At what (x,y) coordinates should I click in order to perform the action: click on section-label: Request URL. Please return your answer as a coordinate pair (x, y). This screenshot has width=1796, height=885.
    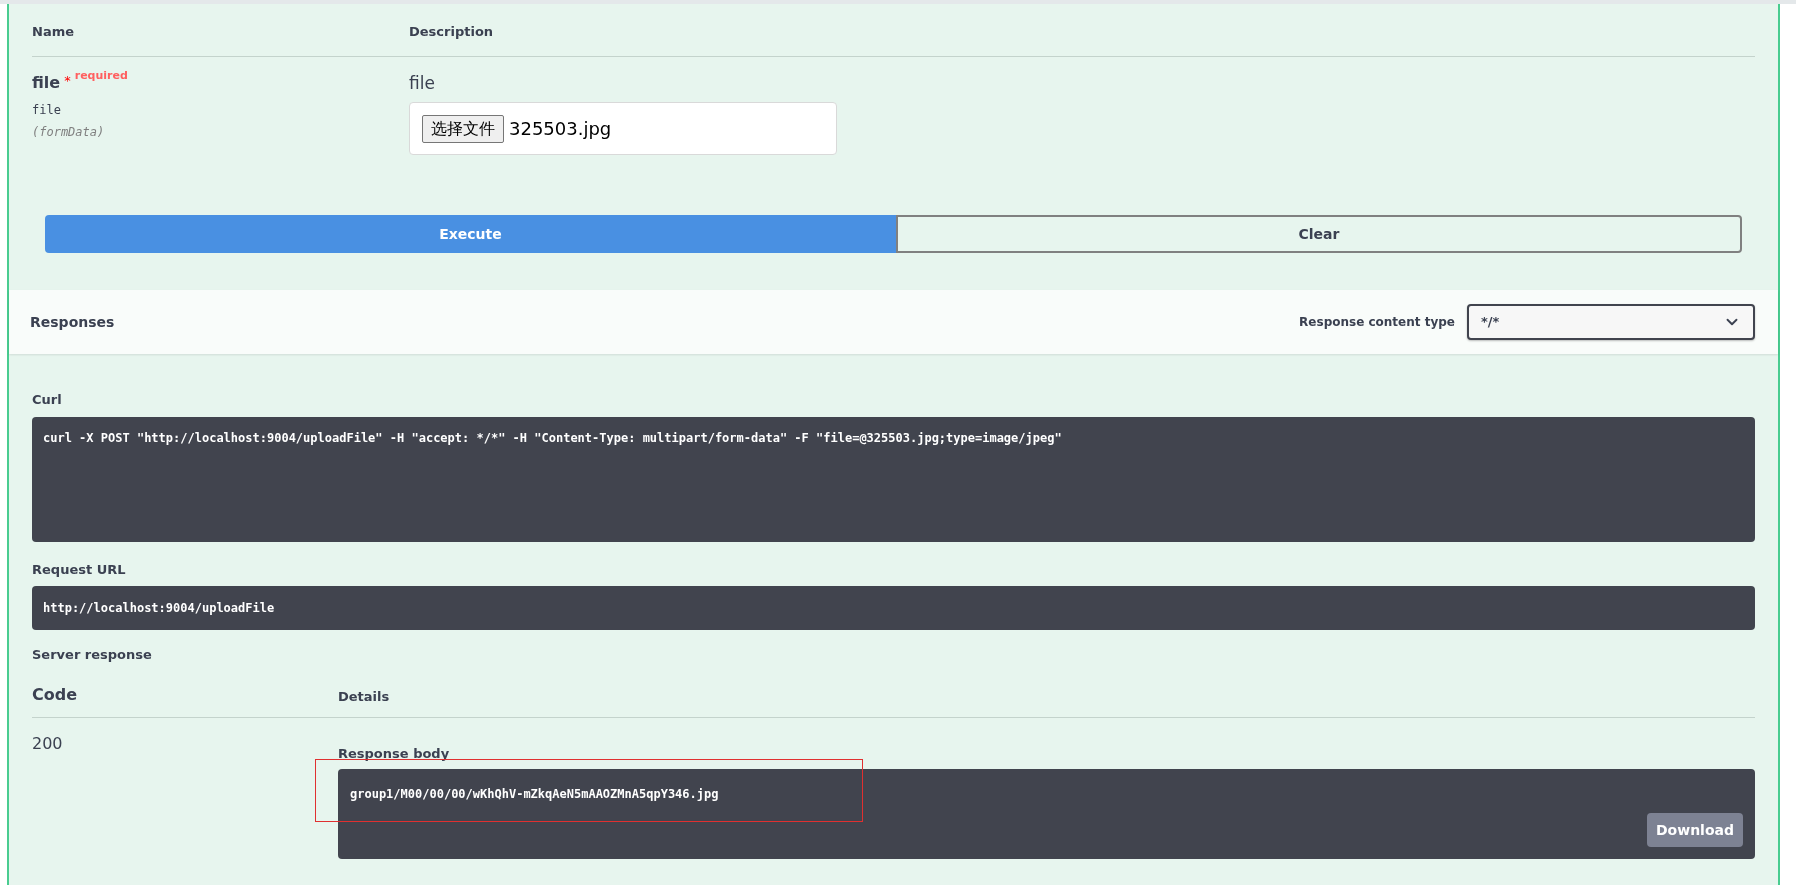
    Looking at the image, I should click on (79, 569).